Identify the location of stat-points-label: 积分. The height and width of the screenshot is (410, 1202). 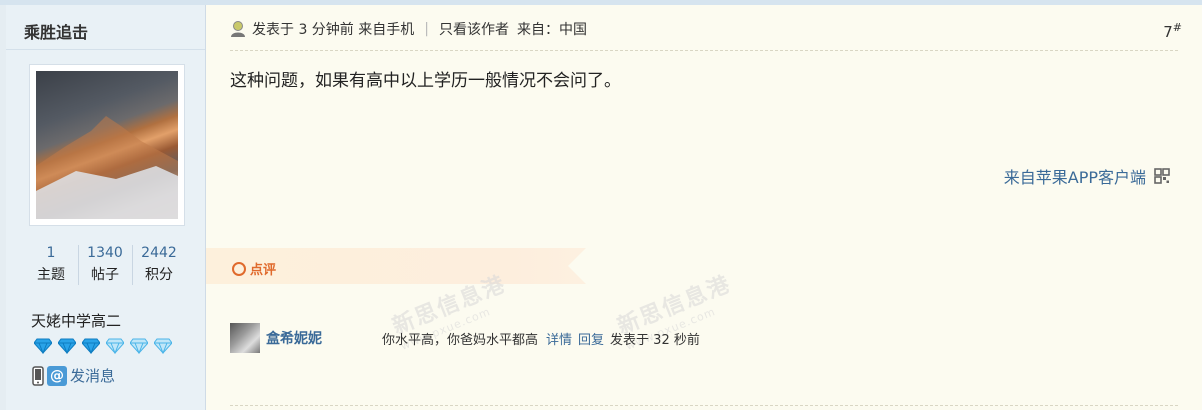
(159, 275).